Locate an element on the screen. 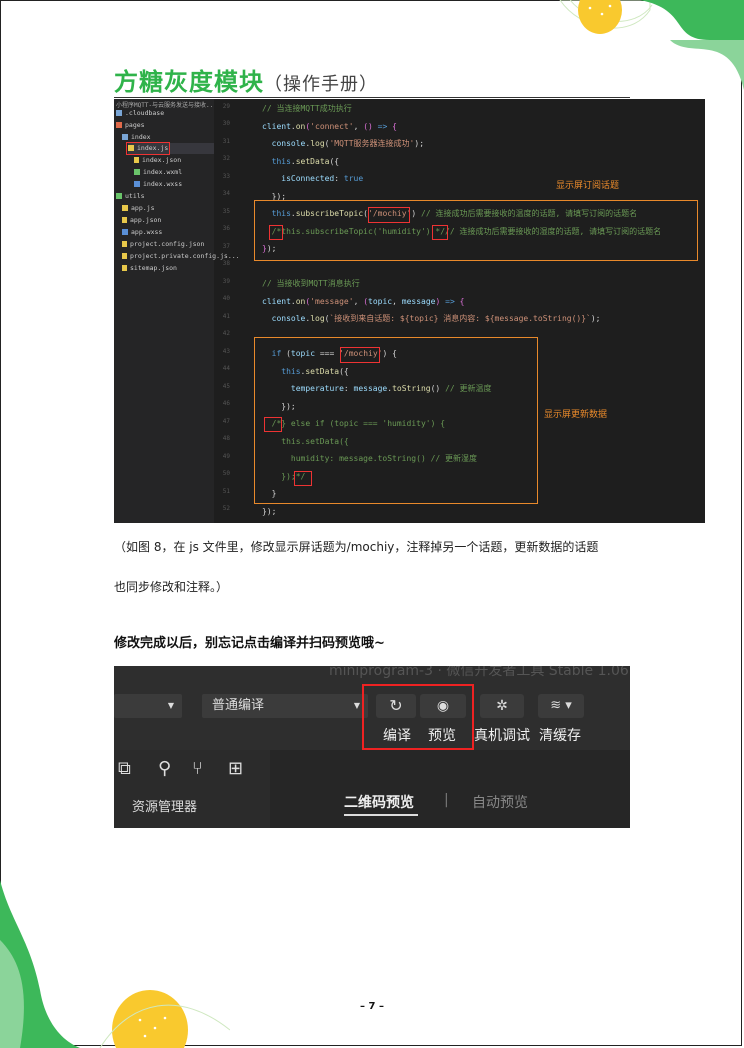 This screenshot has height=1048, width=744. page-title: 方糖灰度模块（操作手册） is located at coordinates (246, 82).